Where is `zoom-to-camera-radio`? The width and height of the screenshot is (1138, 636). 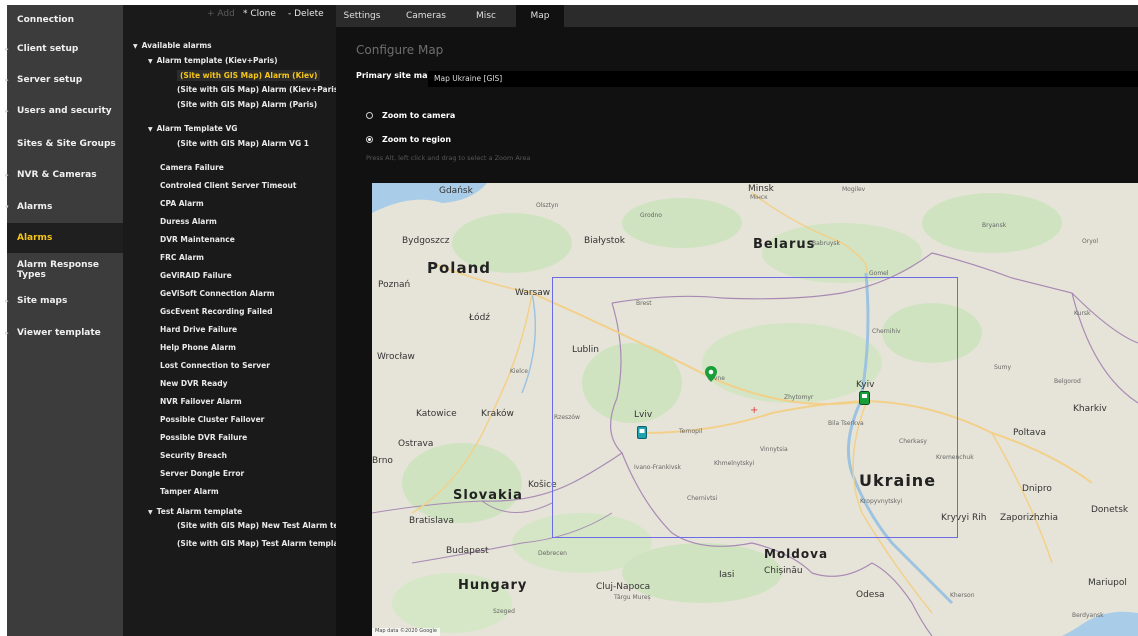 zoom-to-camera-radio is located at coordinates (369, 115).